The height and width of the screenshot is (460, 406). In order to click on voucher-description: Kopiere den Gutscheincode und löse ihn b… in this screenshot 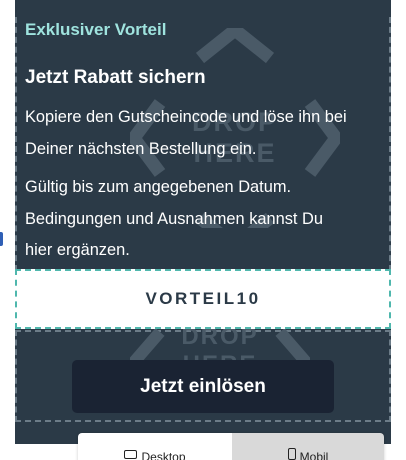, I will do `click(205, 133)`.